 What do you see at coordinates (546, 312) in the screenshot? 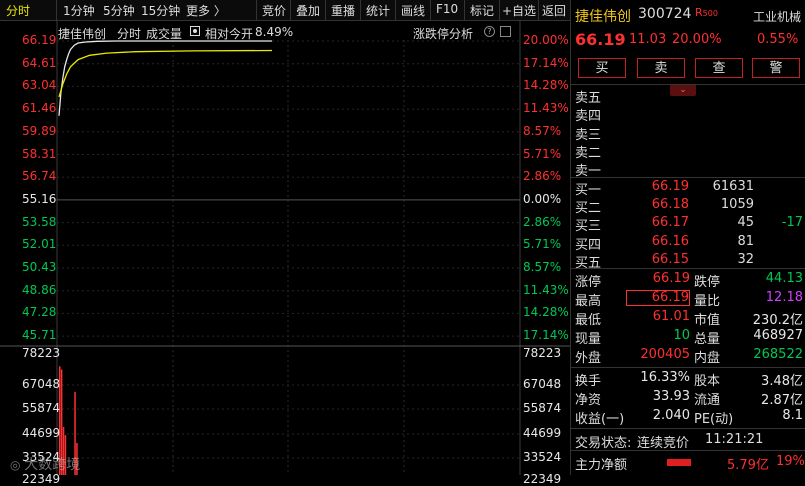
I see `pct-tick-label: 14.28%` at bounding box center [546, 312].